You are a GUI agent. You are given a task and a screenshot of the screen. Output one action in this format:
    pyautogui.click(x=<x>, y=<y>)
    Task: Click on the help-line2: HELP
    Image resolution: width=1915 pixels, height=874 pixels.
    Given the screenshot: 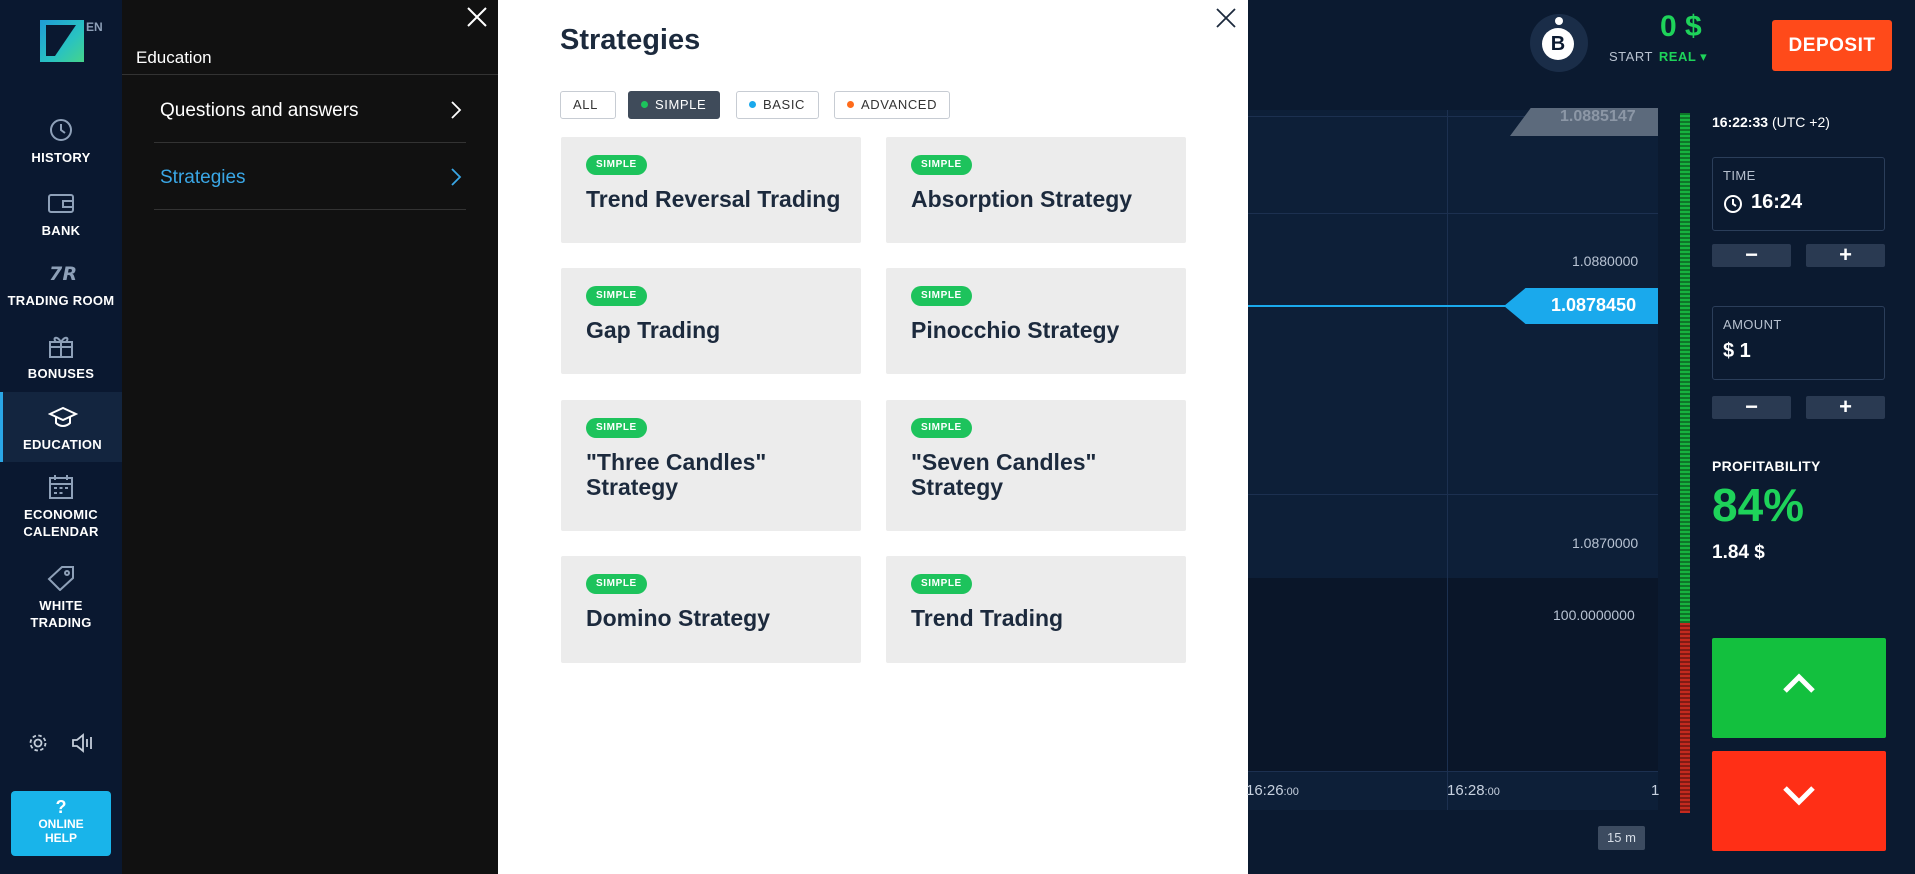 What is the action you would take?
    pyautogui.click(x=60, y=838)
    